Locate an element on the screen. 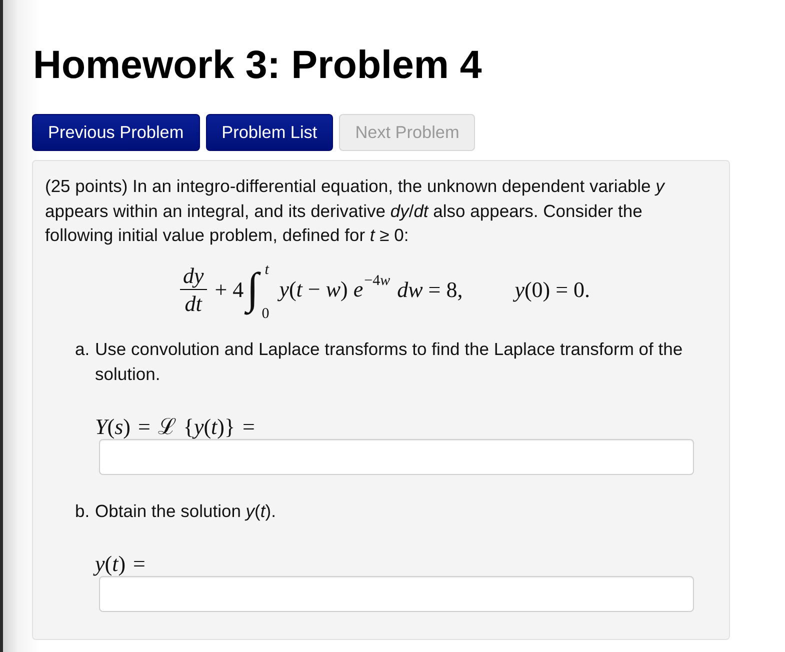 The image size is (785, 652). part-marker: b. is located at coordinates (83, 511).